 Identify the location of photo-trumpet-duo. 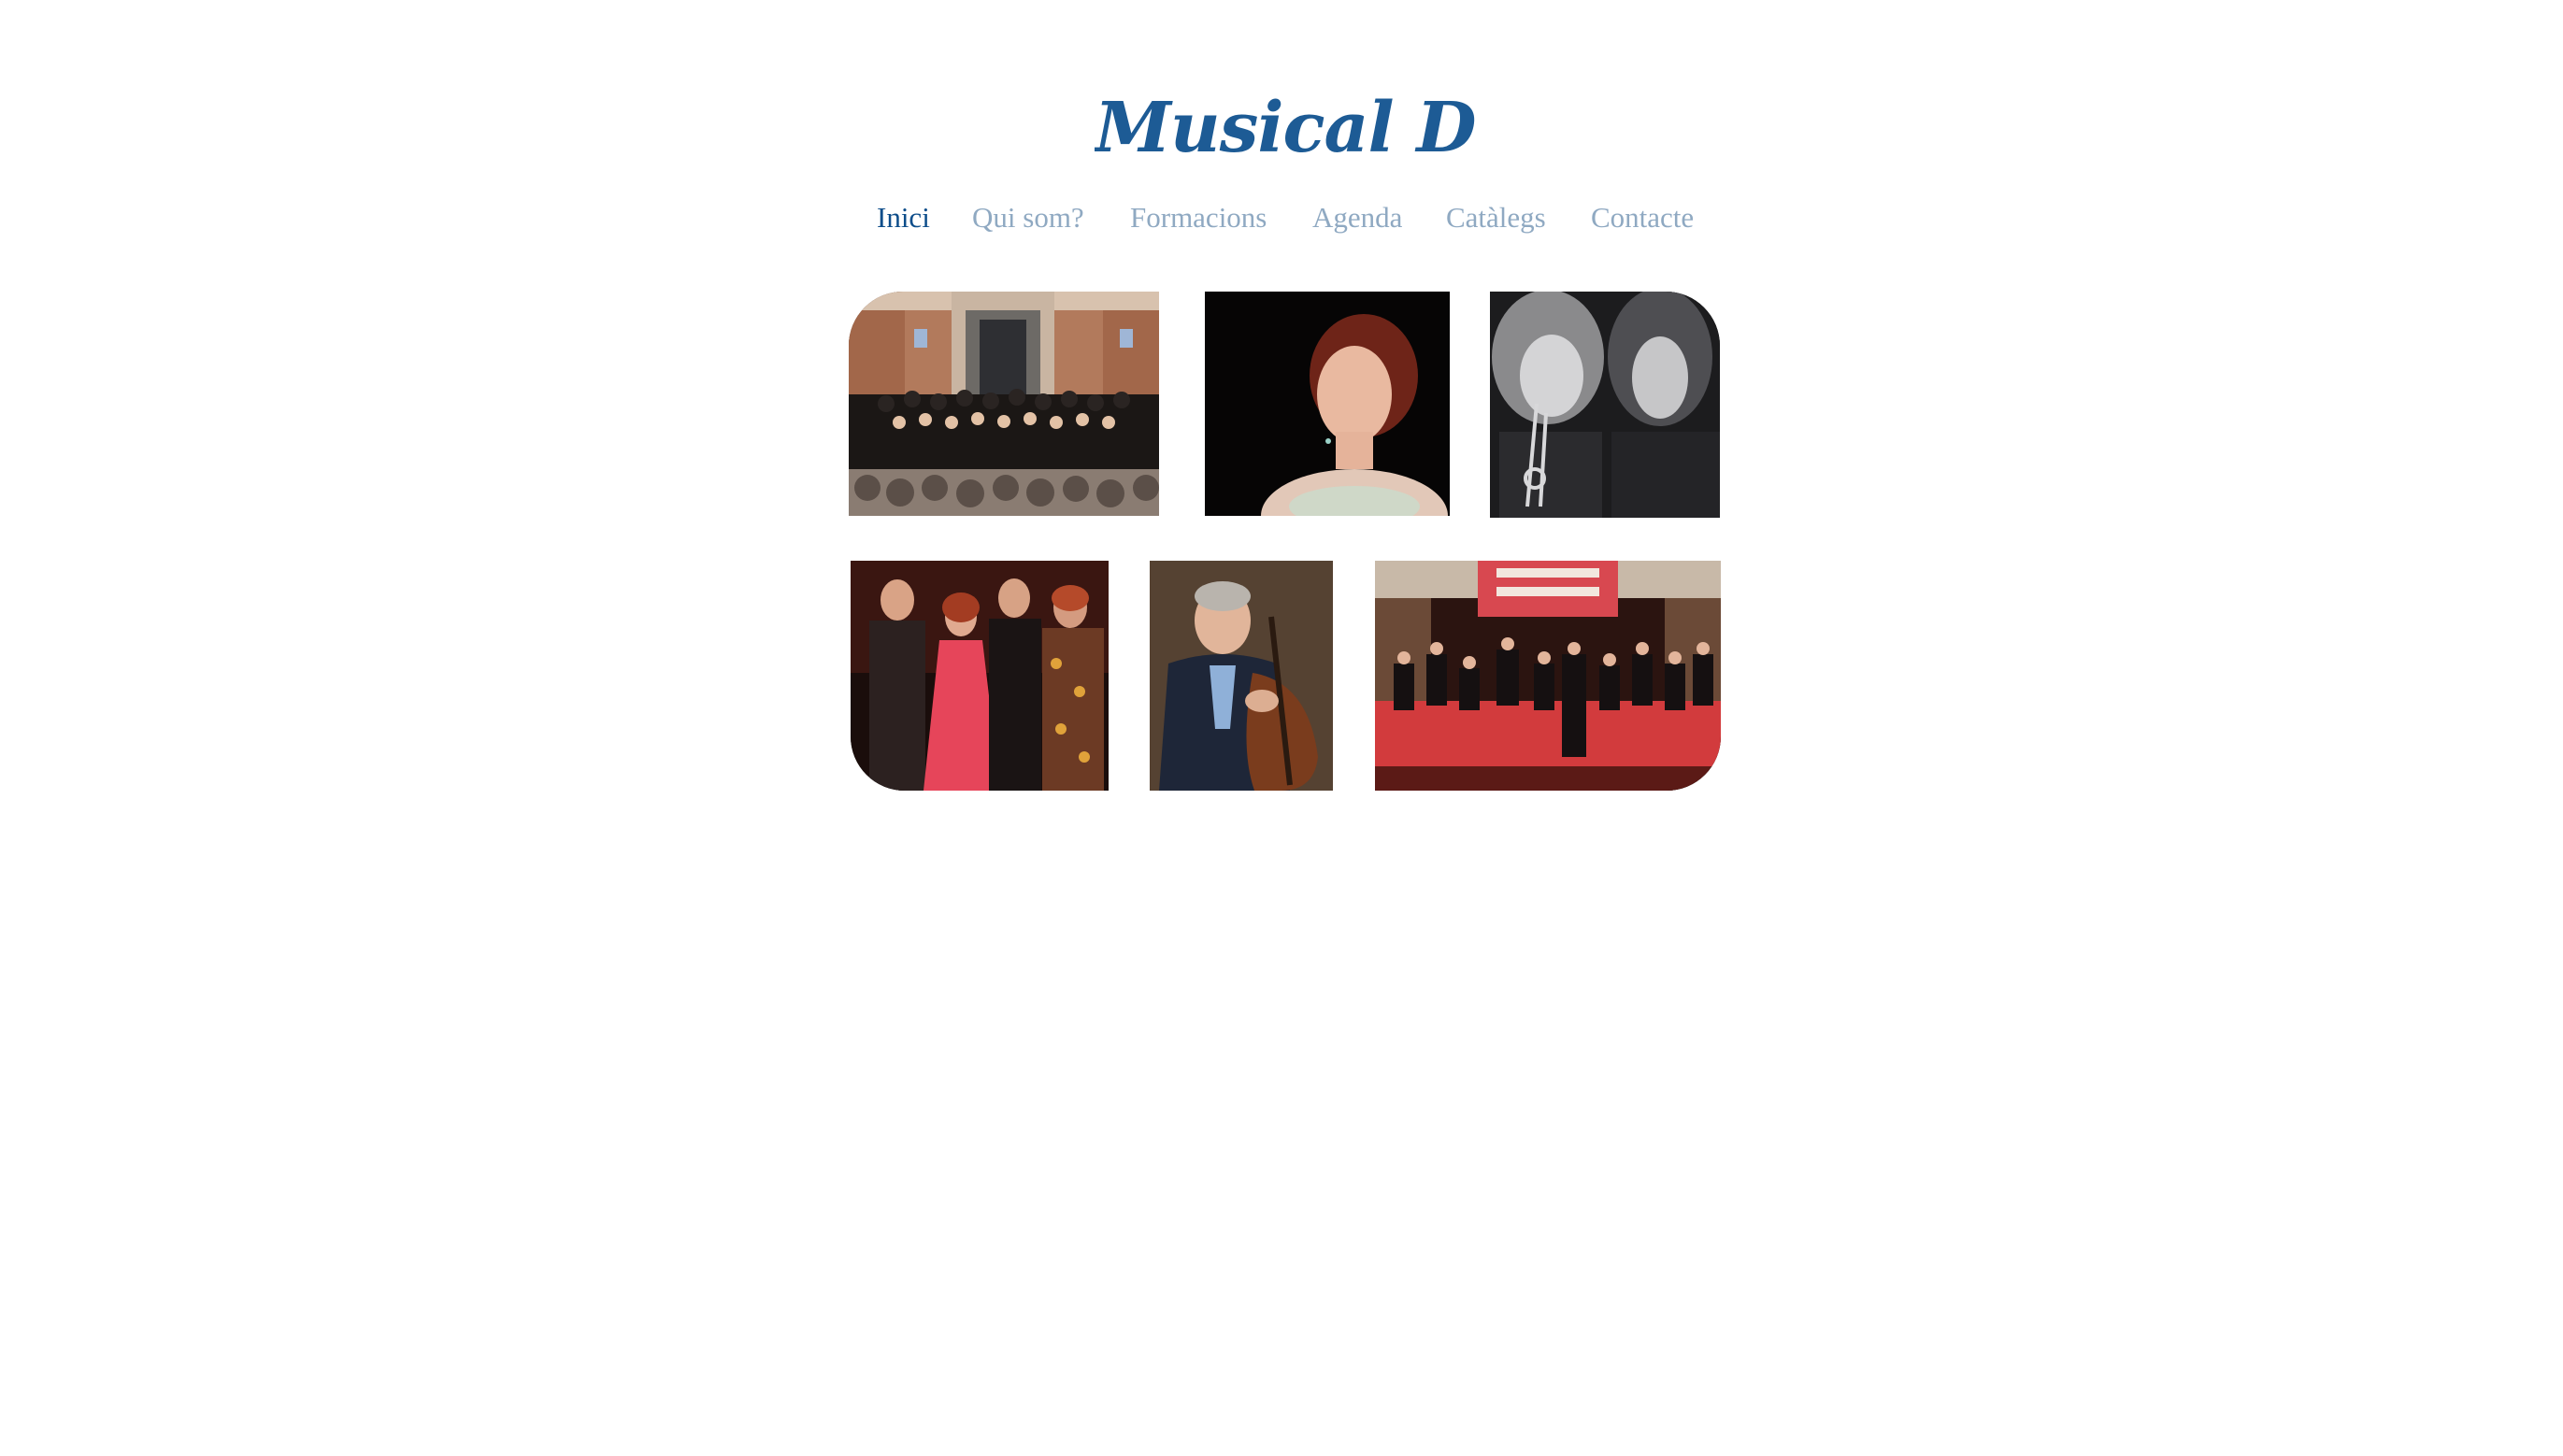
(1605, 405).